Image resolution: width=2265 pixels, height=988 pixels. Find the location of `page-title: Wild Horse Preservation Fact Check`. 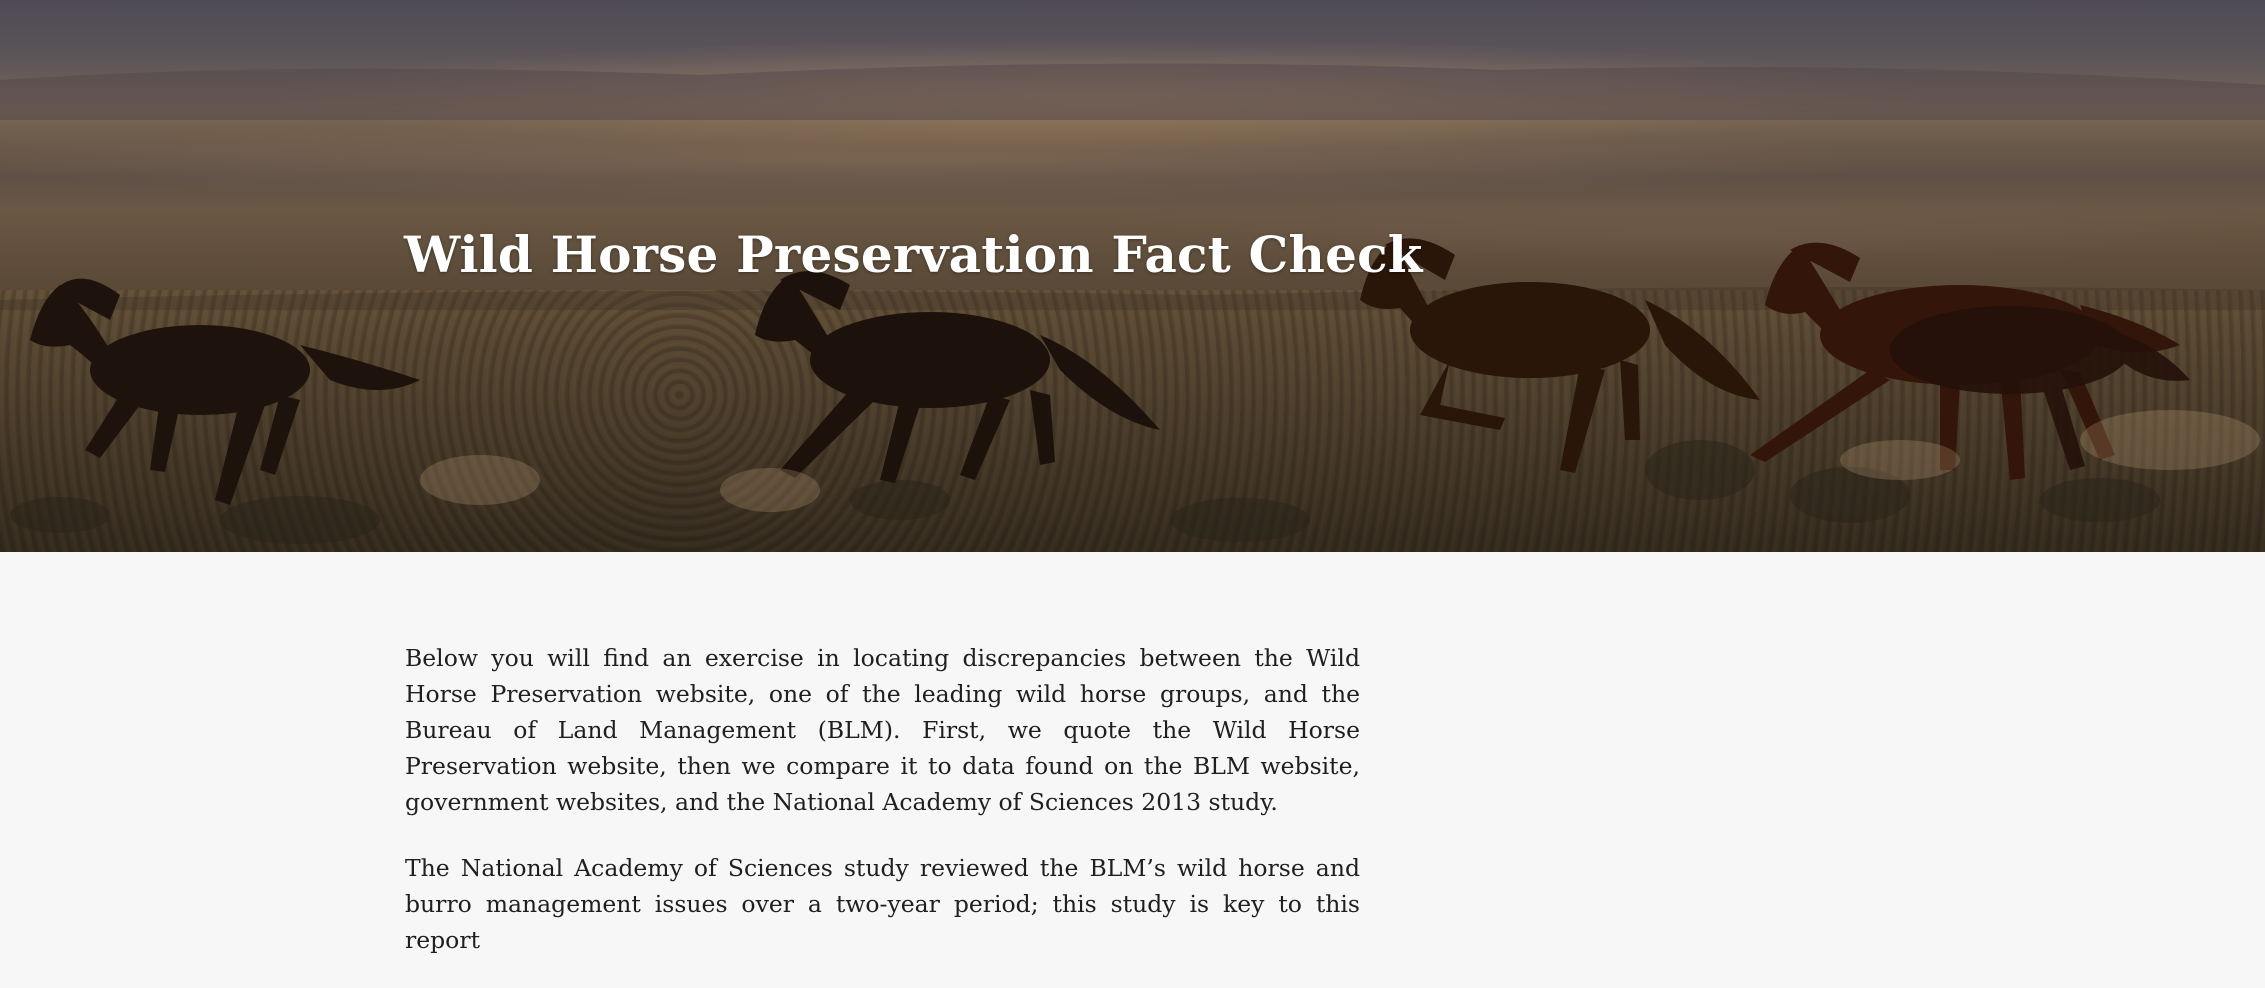

page-title: Wild Horse Preservation Fact Check is located at coordinates (913, 254).